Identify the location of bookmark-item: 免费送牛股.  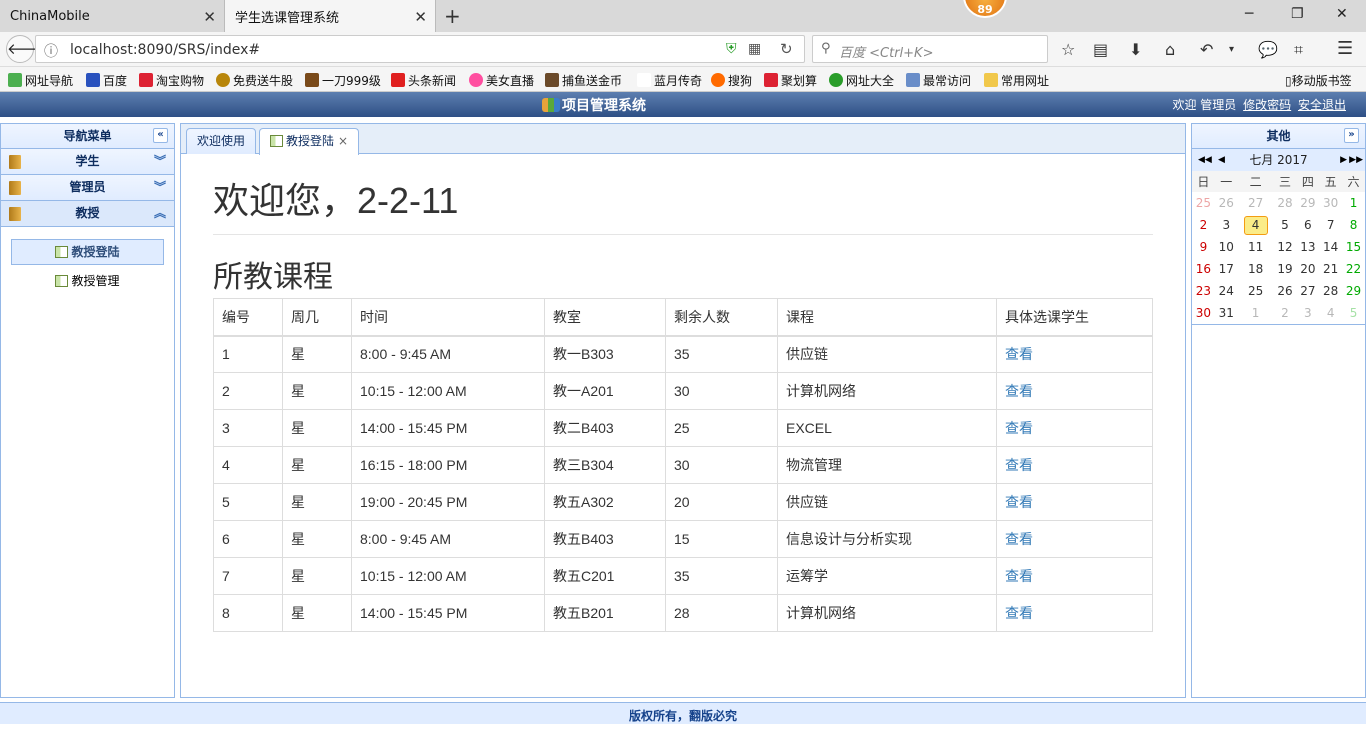
(254, 80).